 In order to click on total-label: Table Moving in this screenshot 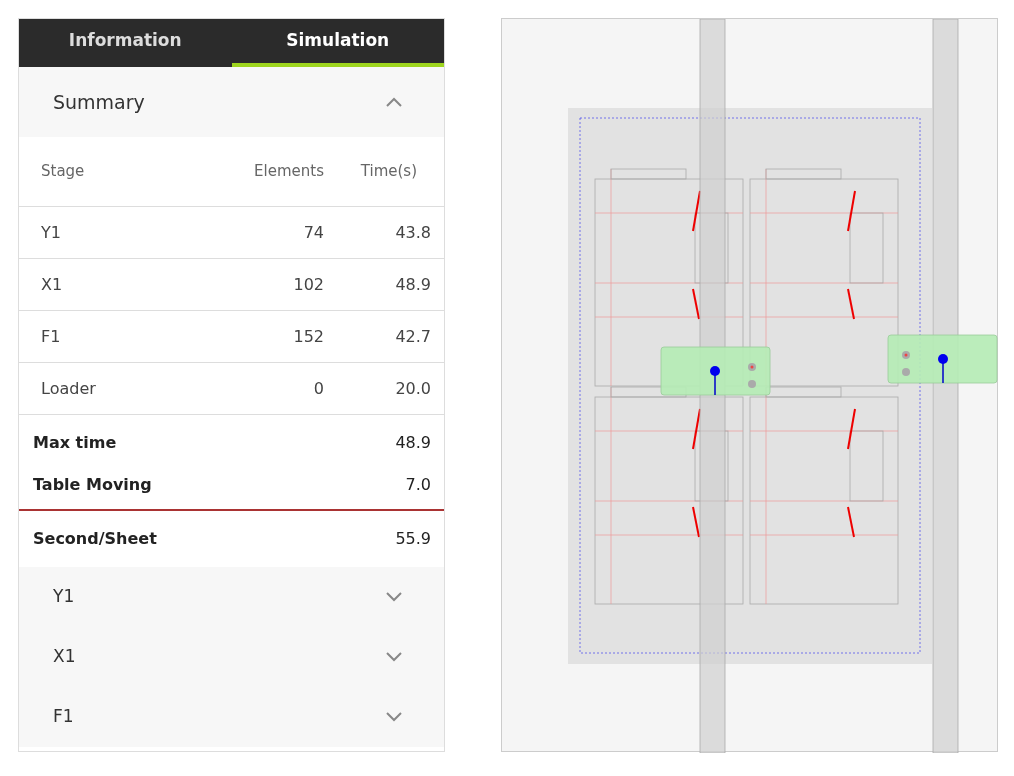, I will do `click(92, 485)`.